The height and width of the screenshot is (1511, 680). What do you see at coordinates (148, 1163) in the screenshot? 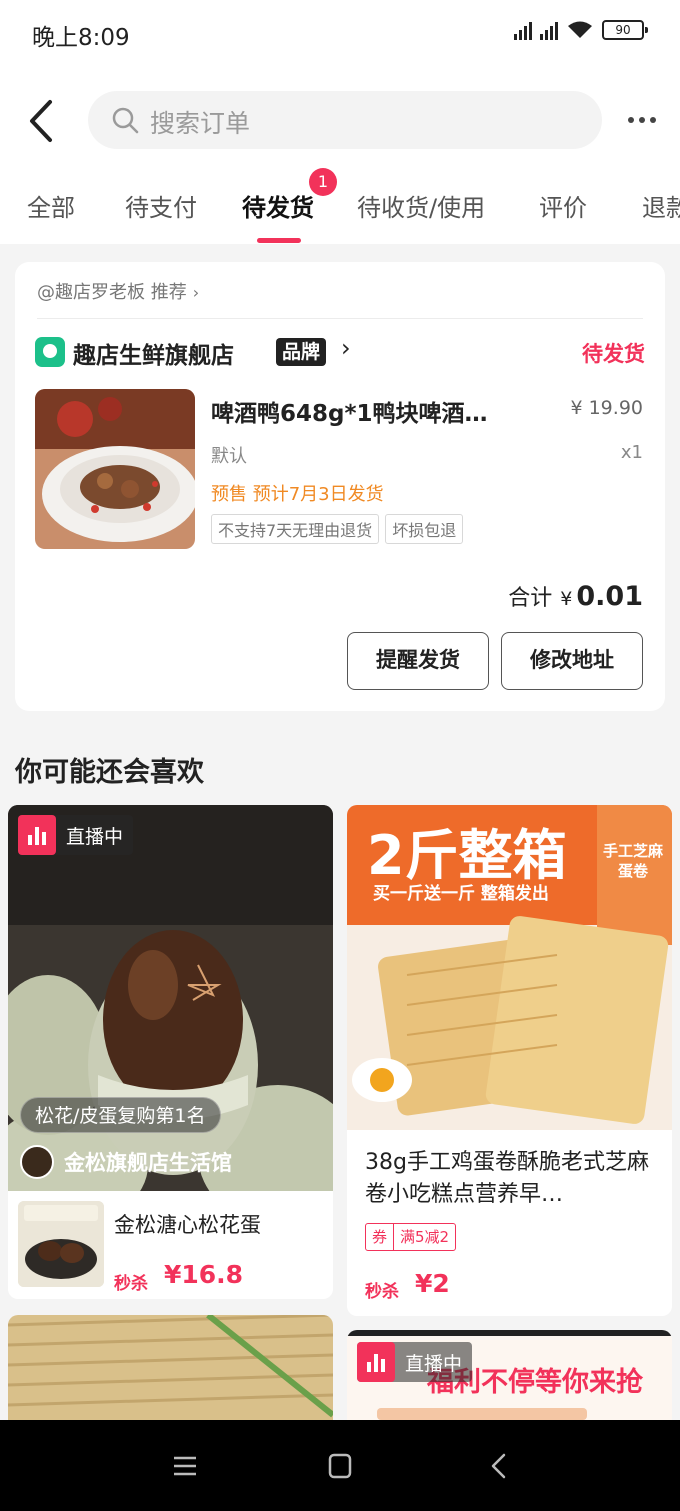
I see `shop-name: 金松旗舰店生活馆` at bounding box center [148, 1163].